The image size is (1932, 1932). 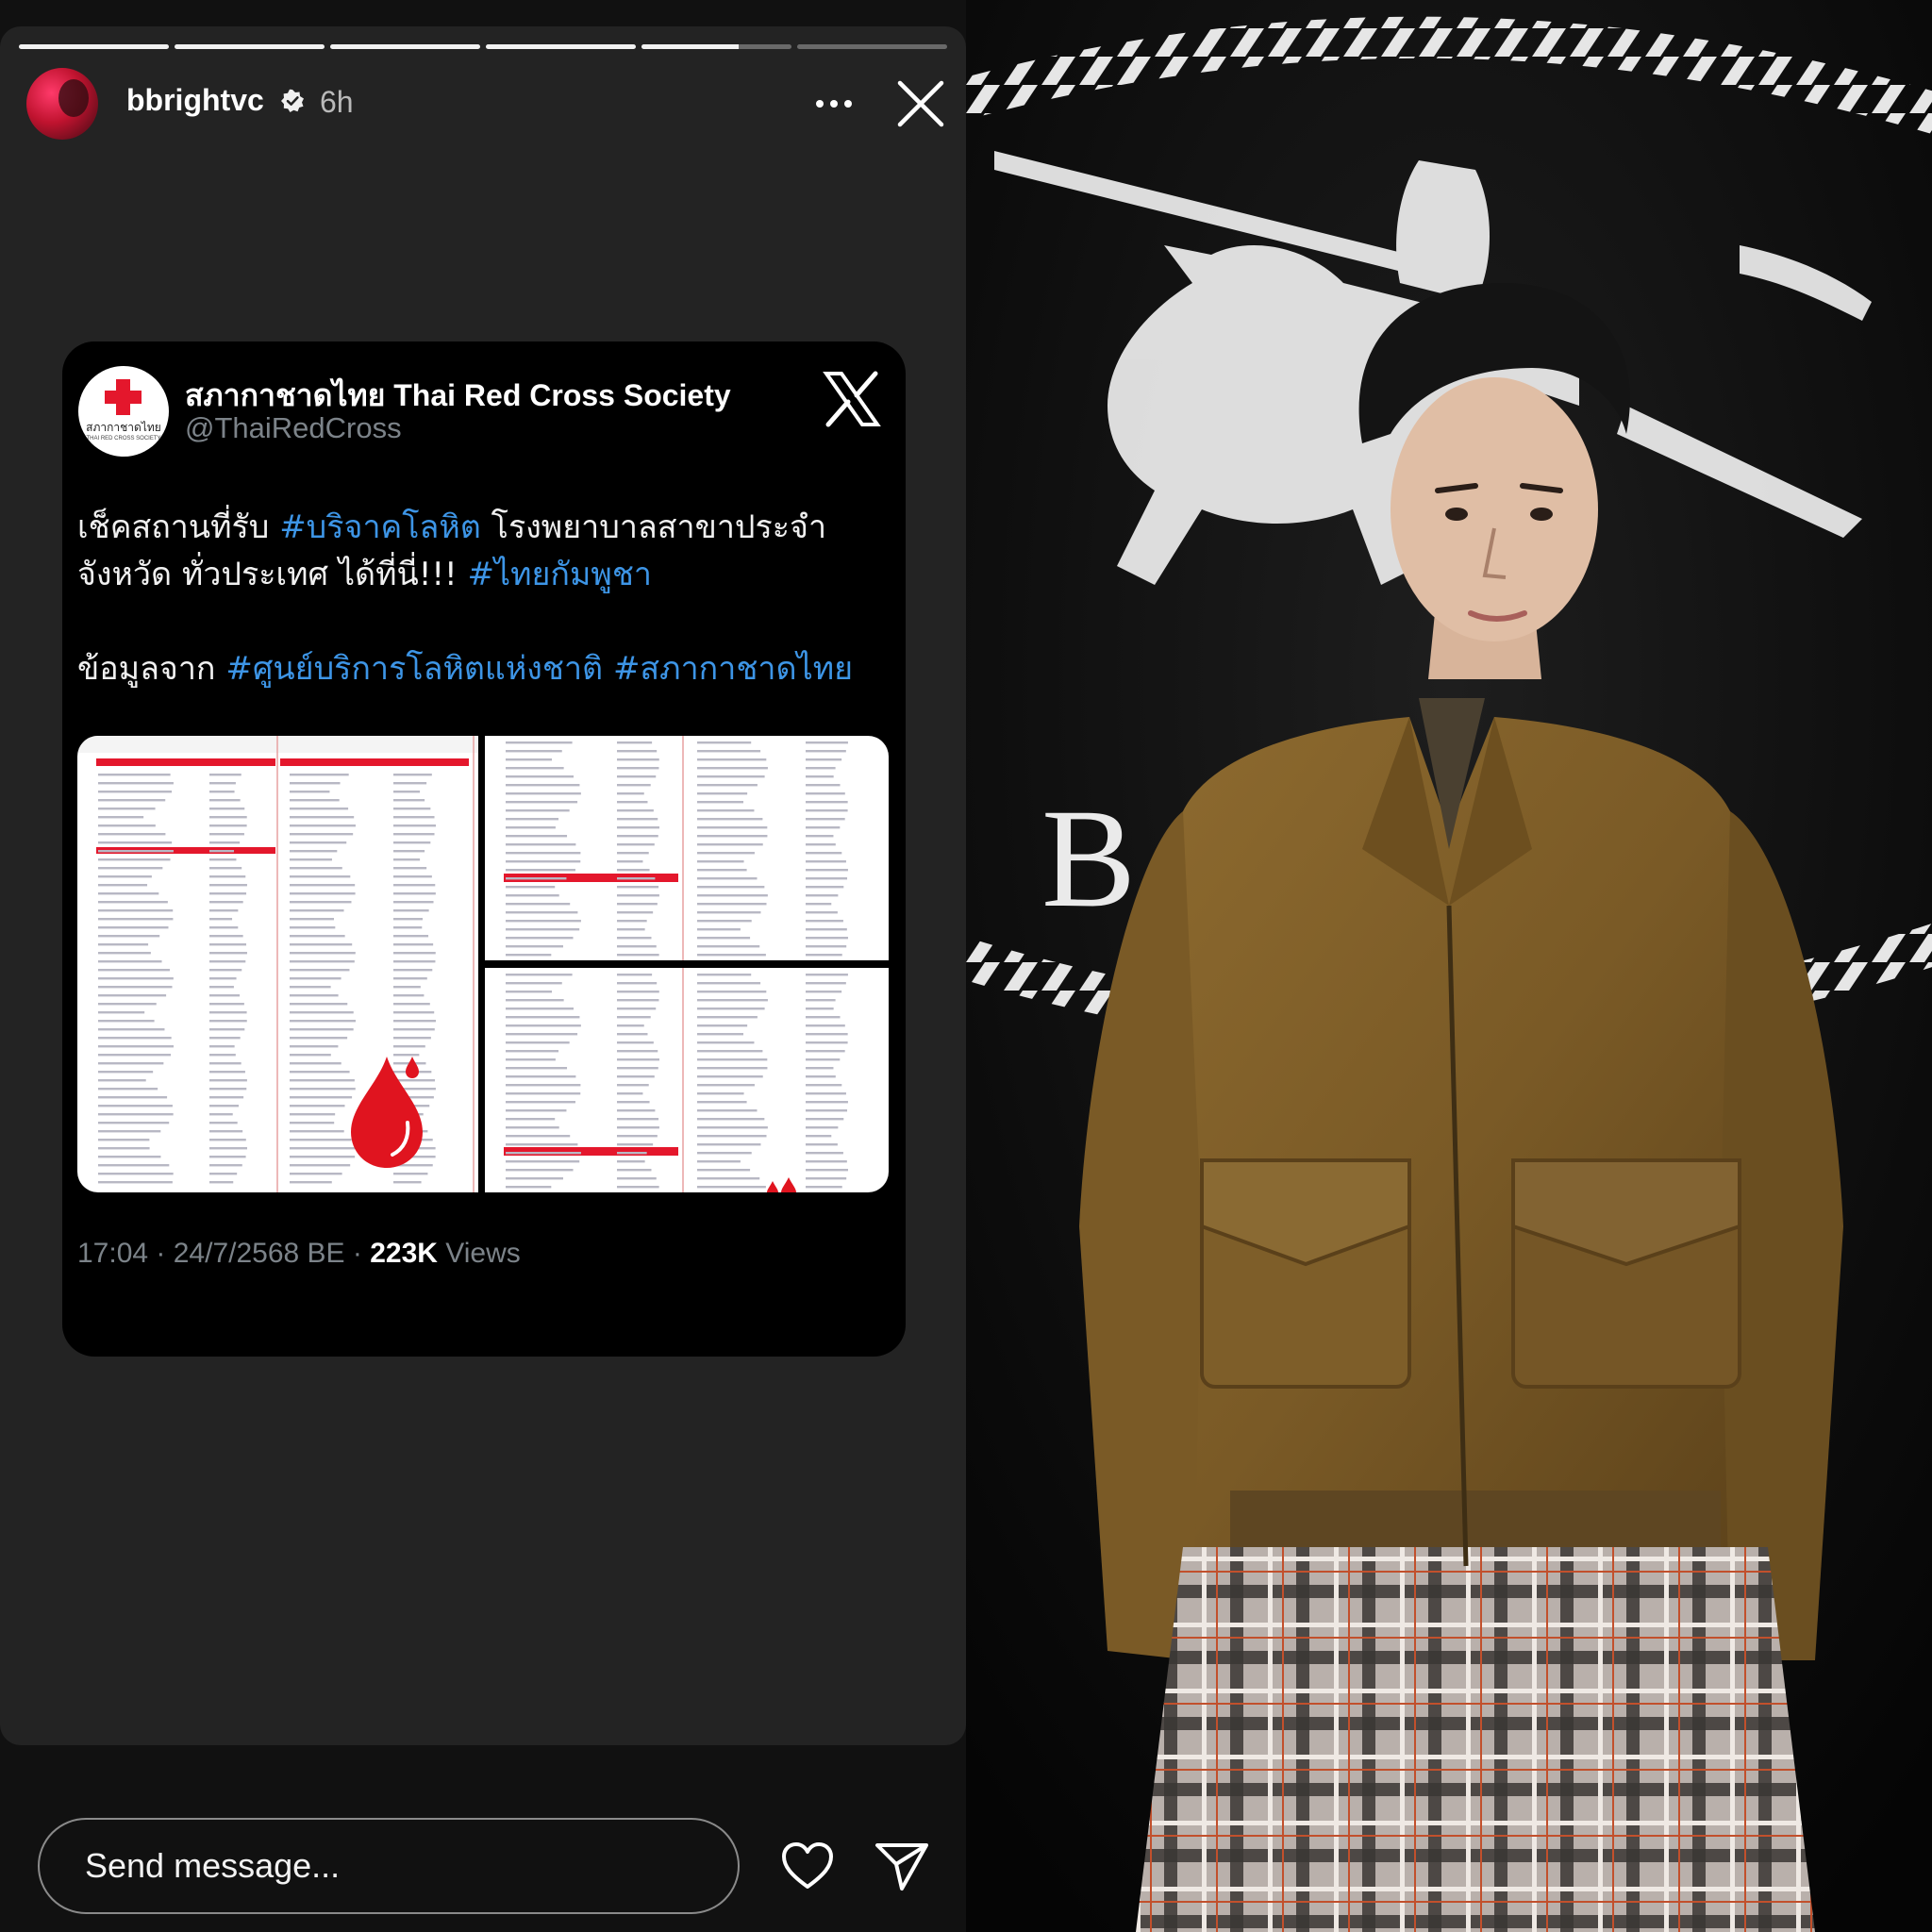 I want to click on close-icon, so click(x=921, y=104).